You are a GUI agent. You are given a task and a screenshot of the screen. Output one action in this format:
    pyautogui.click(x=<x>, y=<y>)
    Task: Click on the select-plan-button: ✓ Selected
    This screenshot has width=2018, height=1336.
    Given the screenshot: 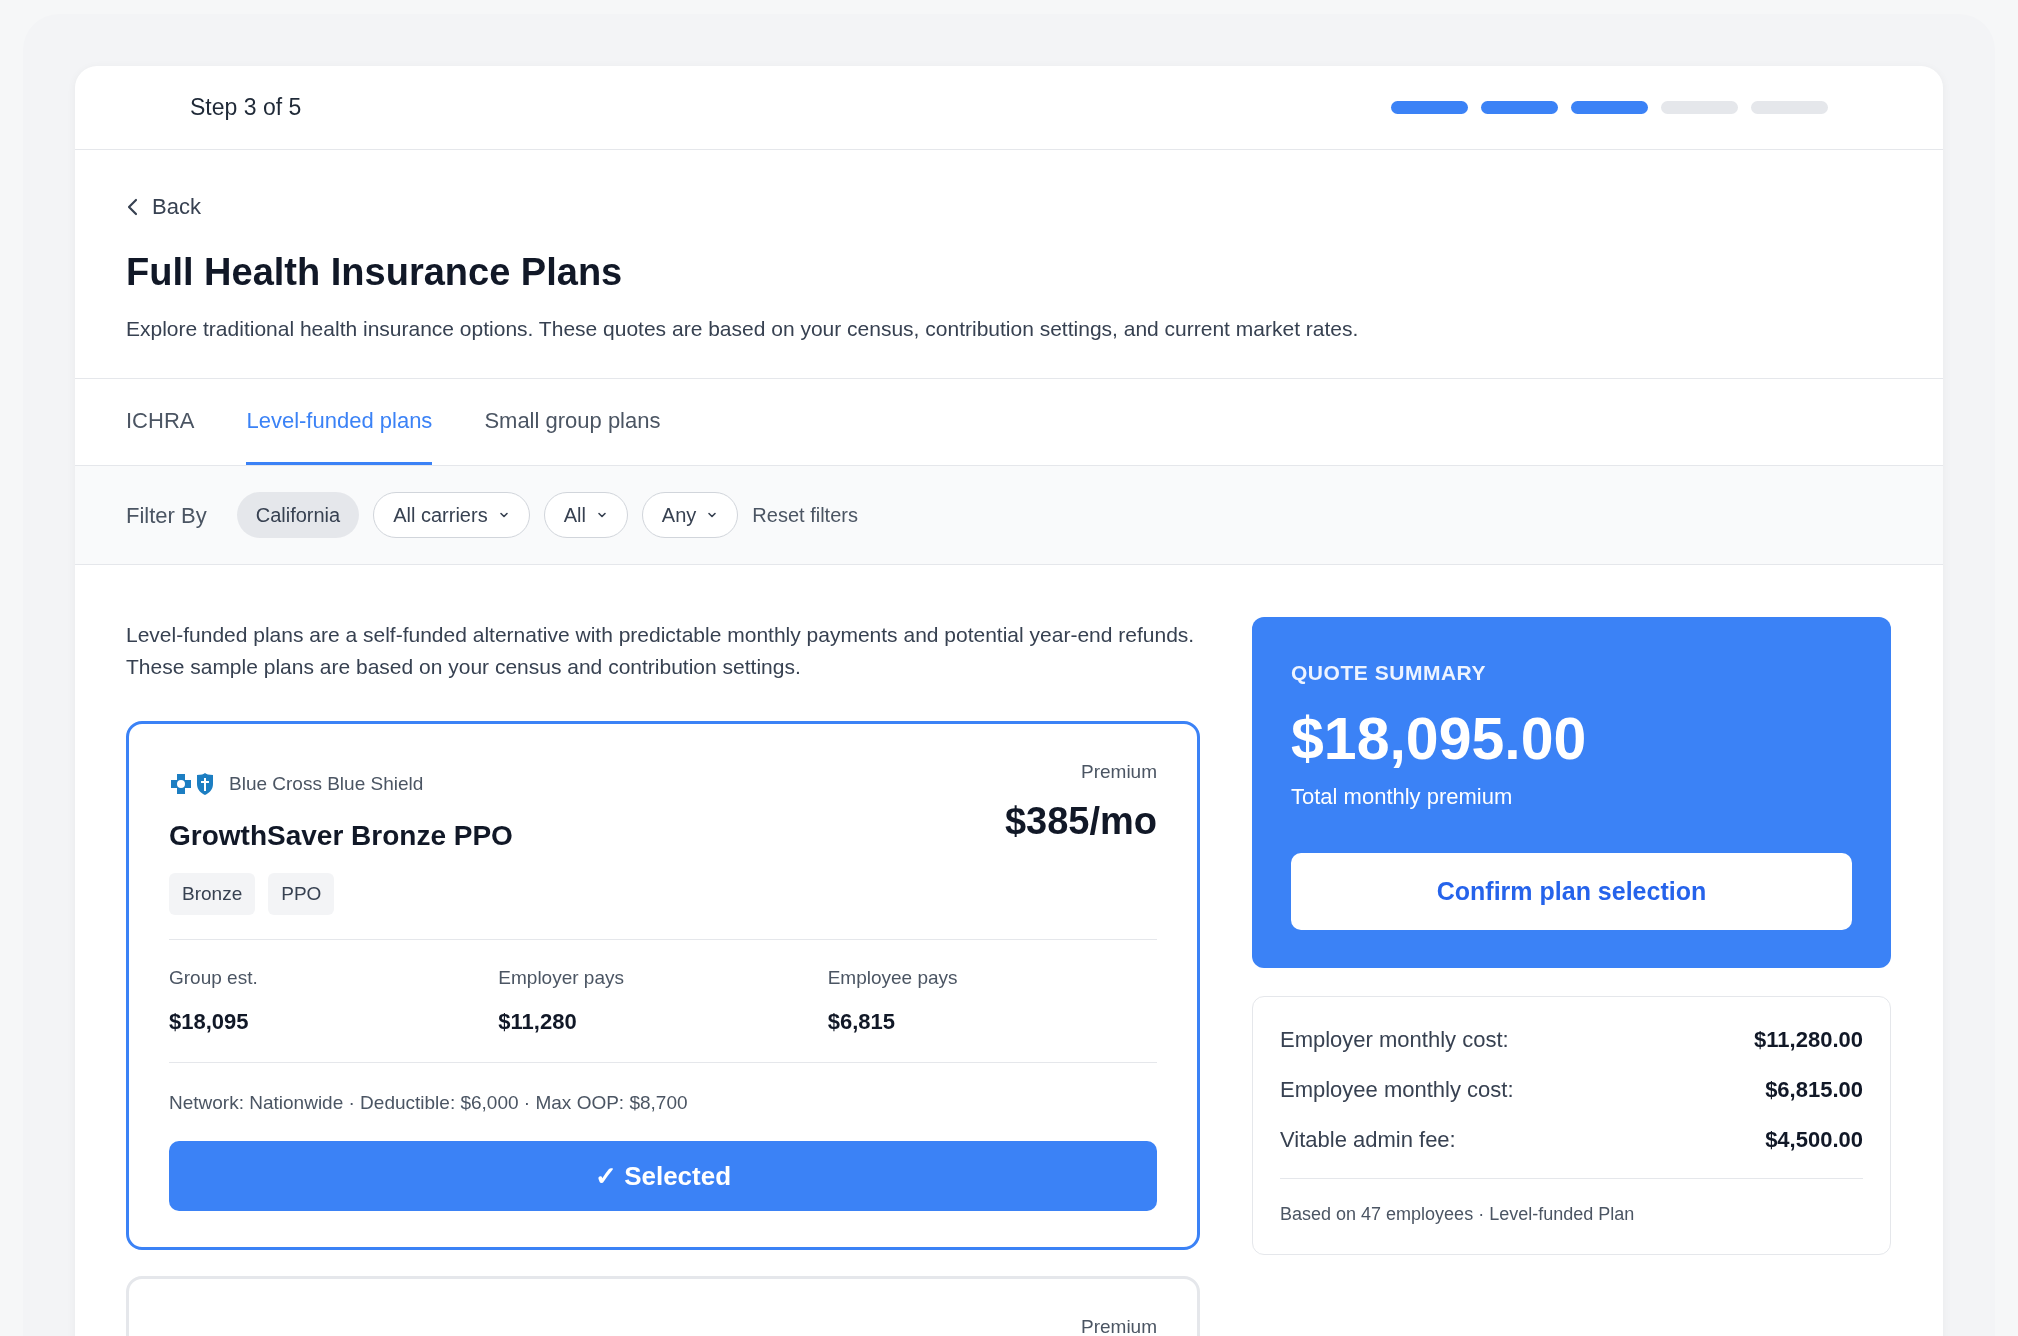 What is the action you would take?
    pyautogui.click(x=663, y=1176)
    